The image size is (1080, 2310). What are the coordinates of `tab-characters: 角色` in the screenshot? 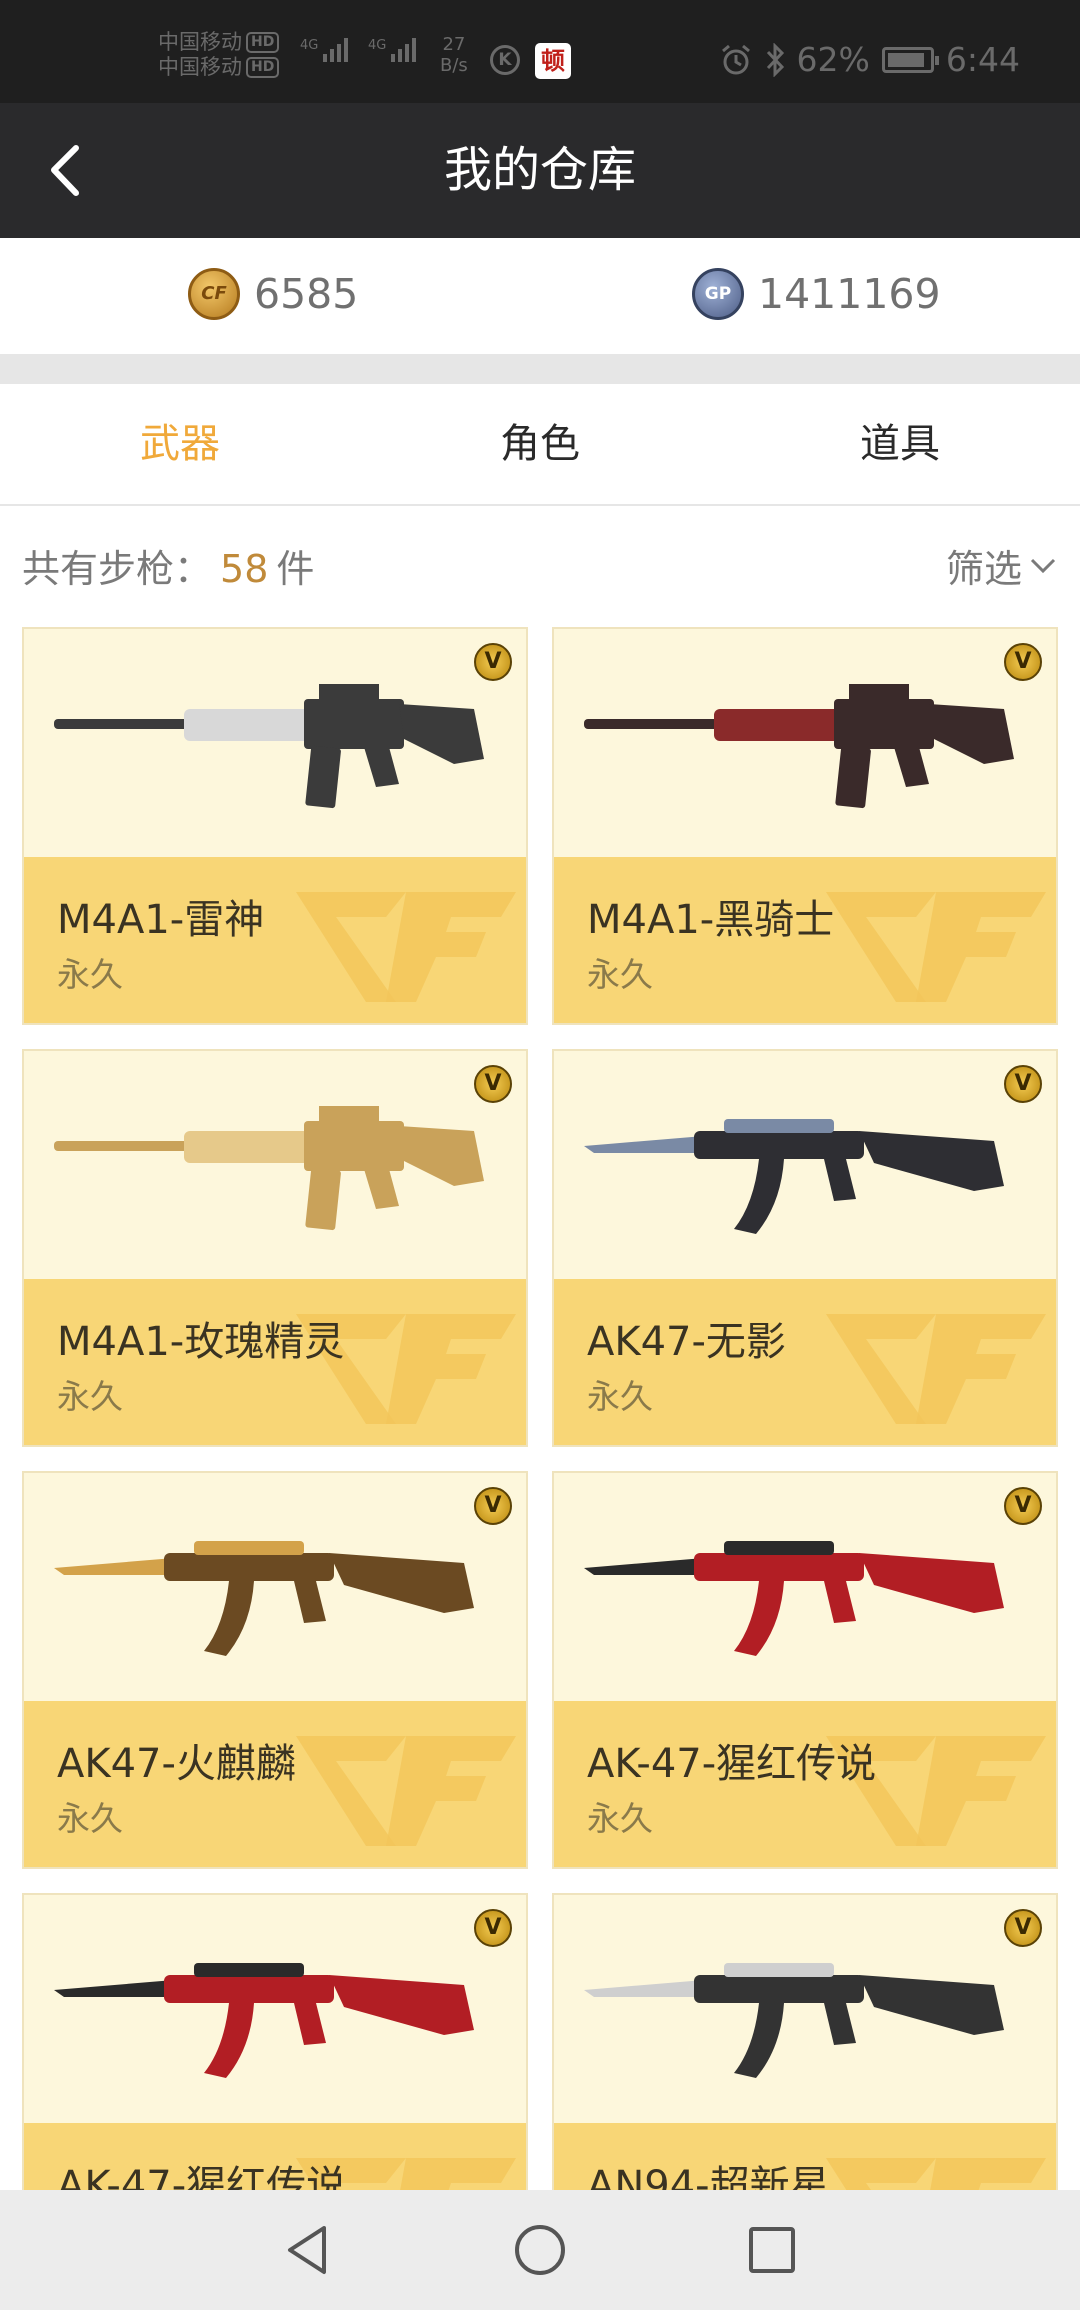 It's located at (540, 444).